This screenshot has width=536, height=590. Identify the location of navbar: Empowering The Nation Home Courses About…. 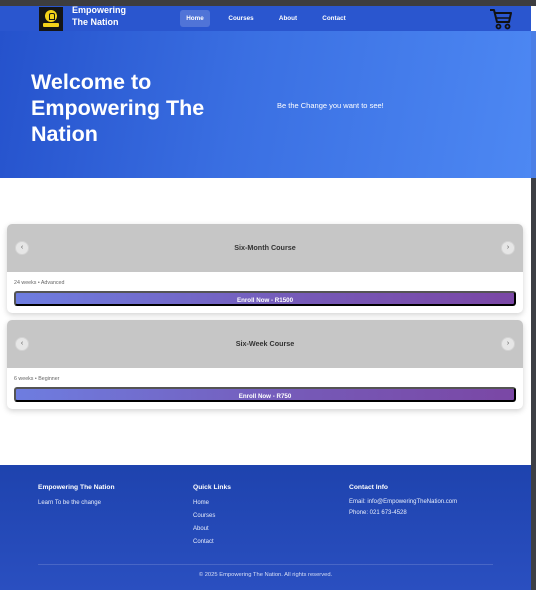
(265, 18).